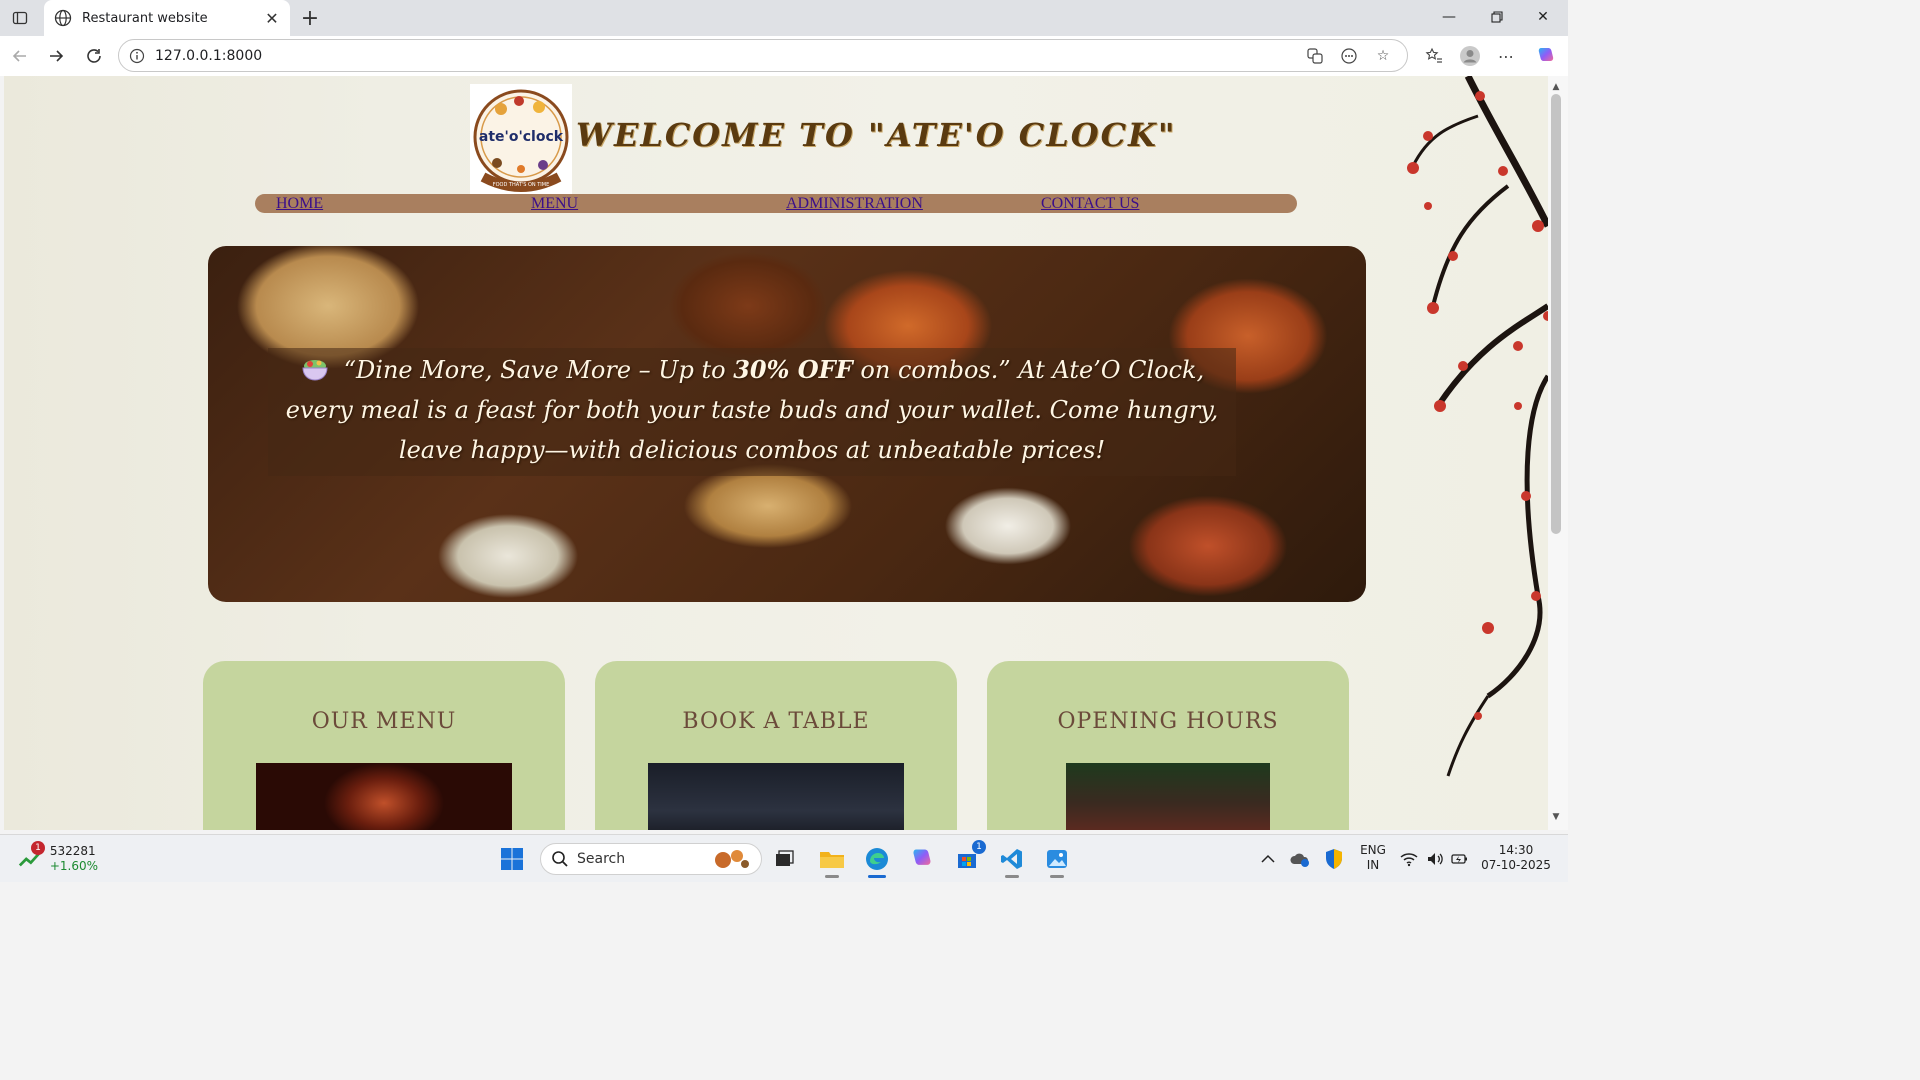  Describe the element at coordinates (1300, 859) in the screenshot. I see `onedrive-icon` at that location.